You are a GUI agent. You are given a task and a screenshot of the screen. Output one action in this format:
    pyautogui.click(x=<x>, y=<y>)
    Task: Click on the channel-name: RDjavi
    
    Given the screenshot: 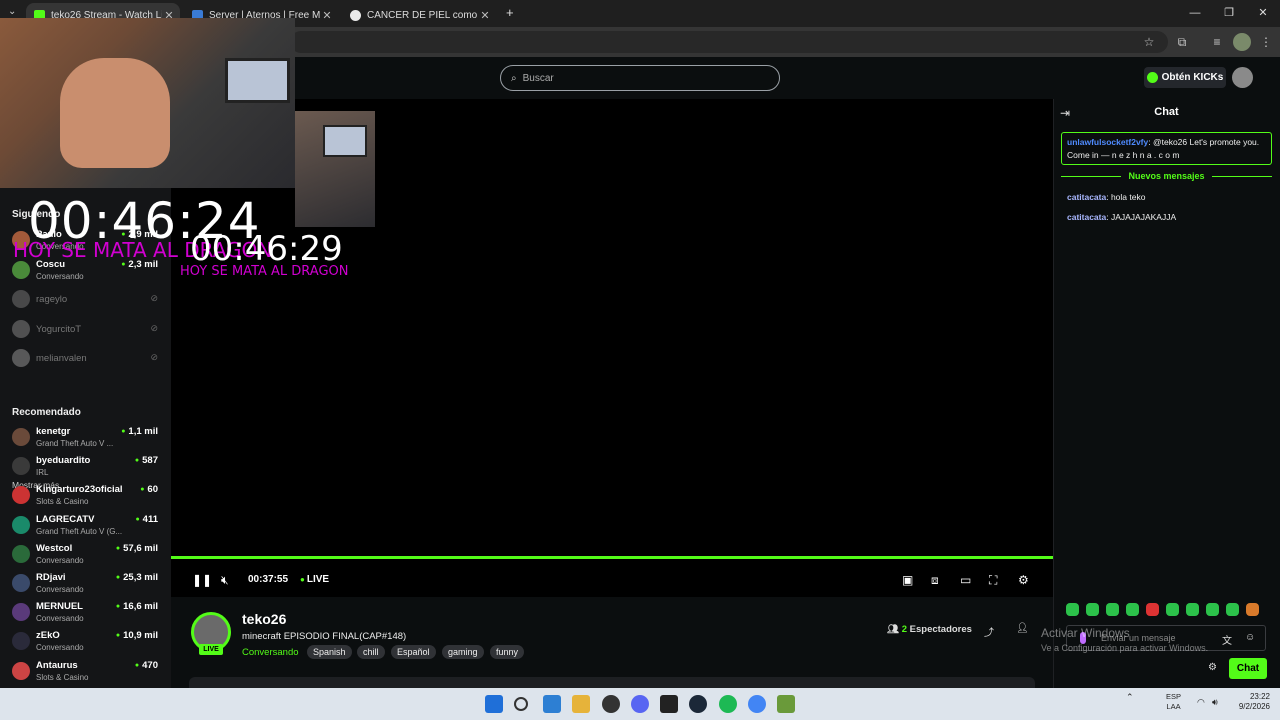 What is the action you would take?
    pyautogui.click(x=51, y=577)
    